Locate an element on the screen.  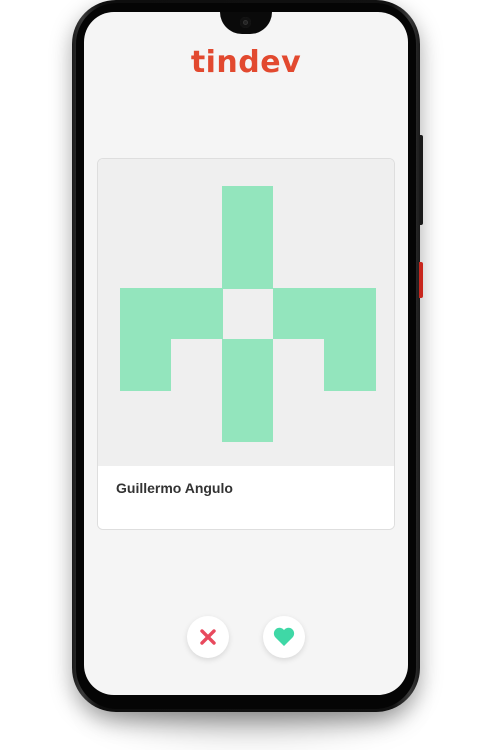
notch is located at coordinates (246, 23).